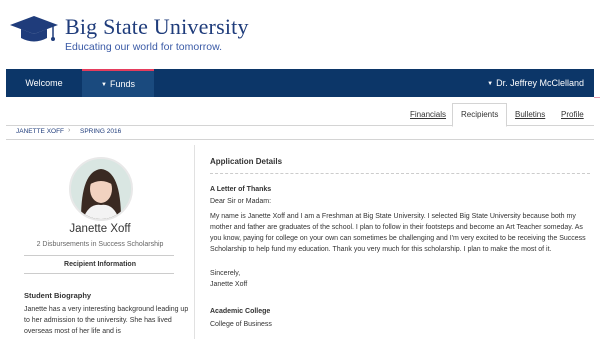 The height and width of the screenshot is (339, 600). I want to click on main-navbar: Welcome ▼ Funds ▼ Dr. Jeffrey McClelland, so click(300, 83).